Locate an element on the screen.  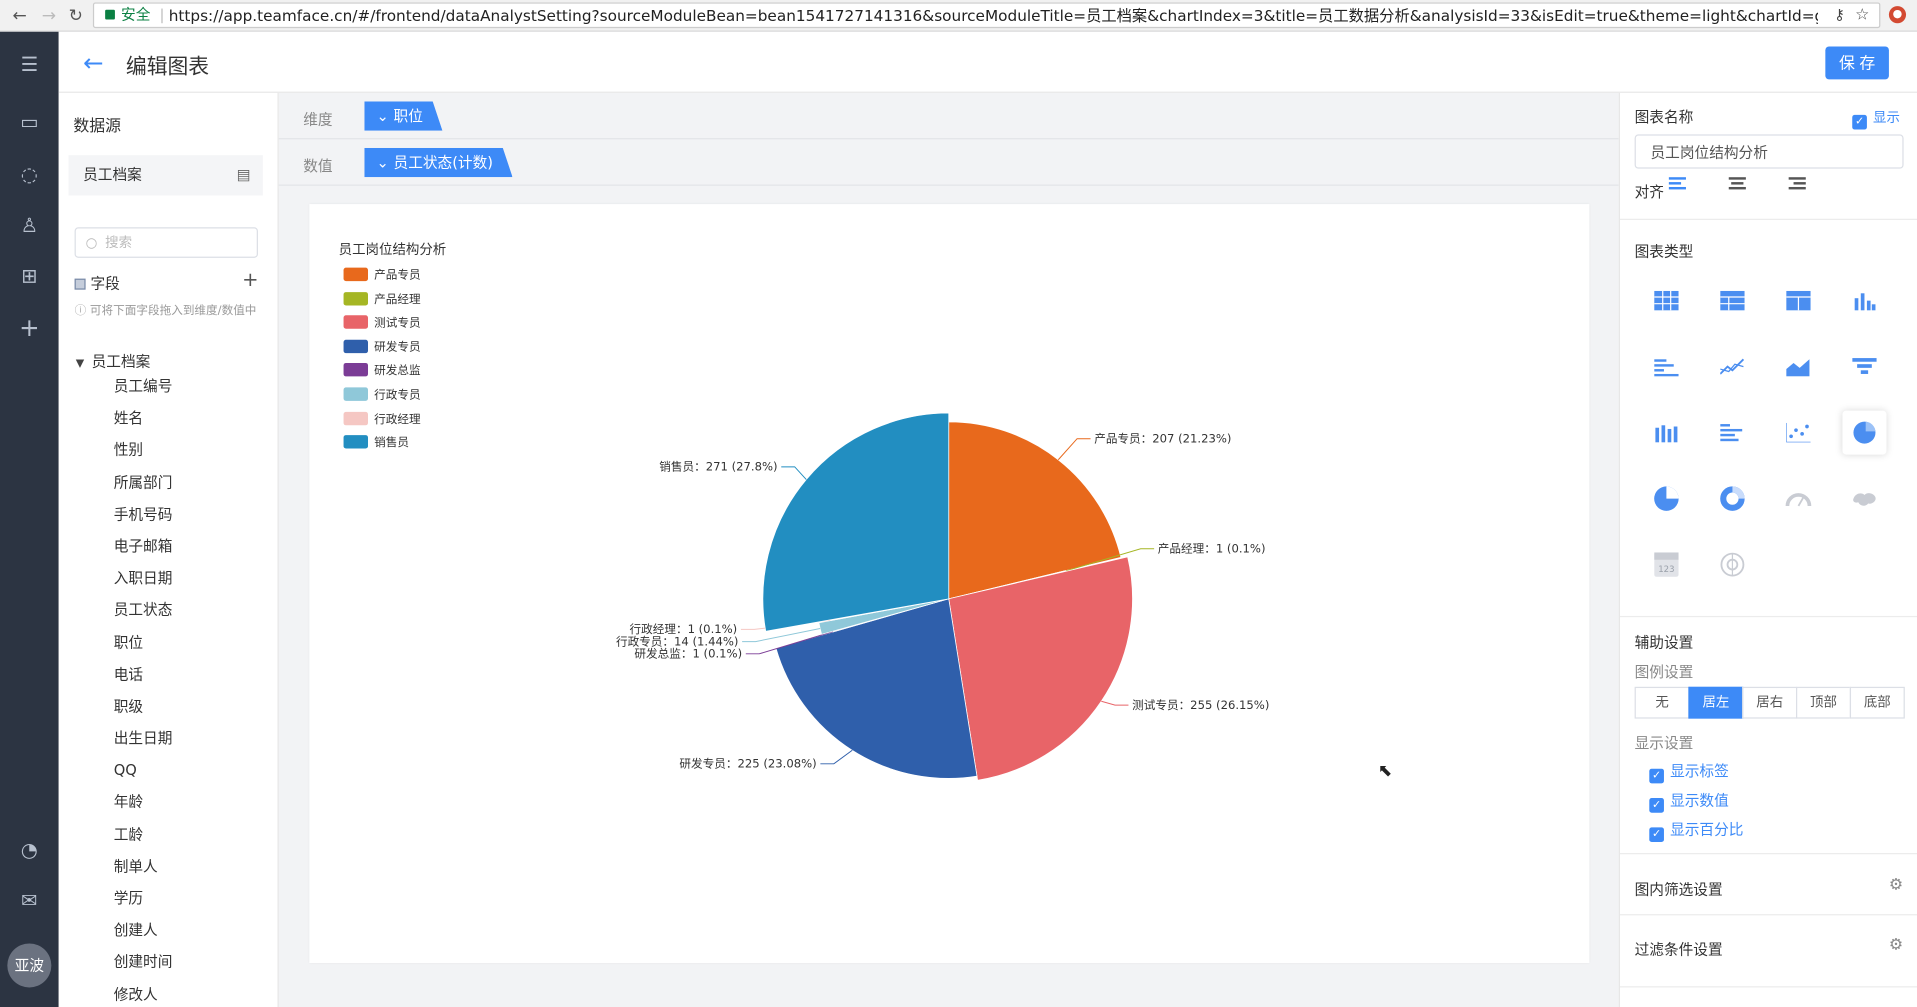
kpi-number-icon: 123 is located at coordinates (1666, 565).